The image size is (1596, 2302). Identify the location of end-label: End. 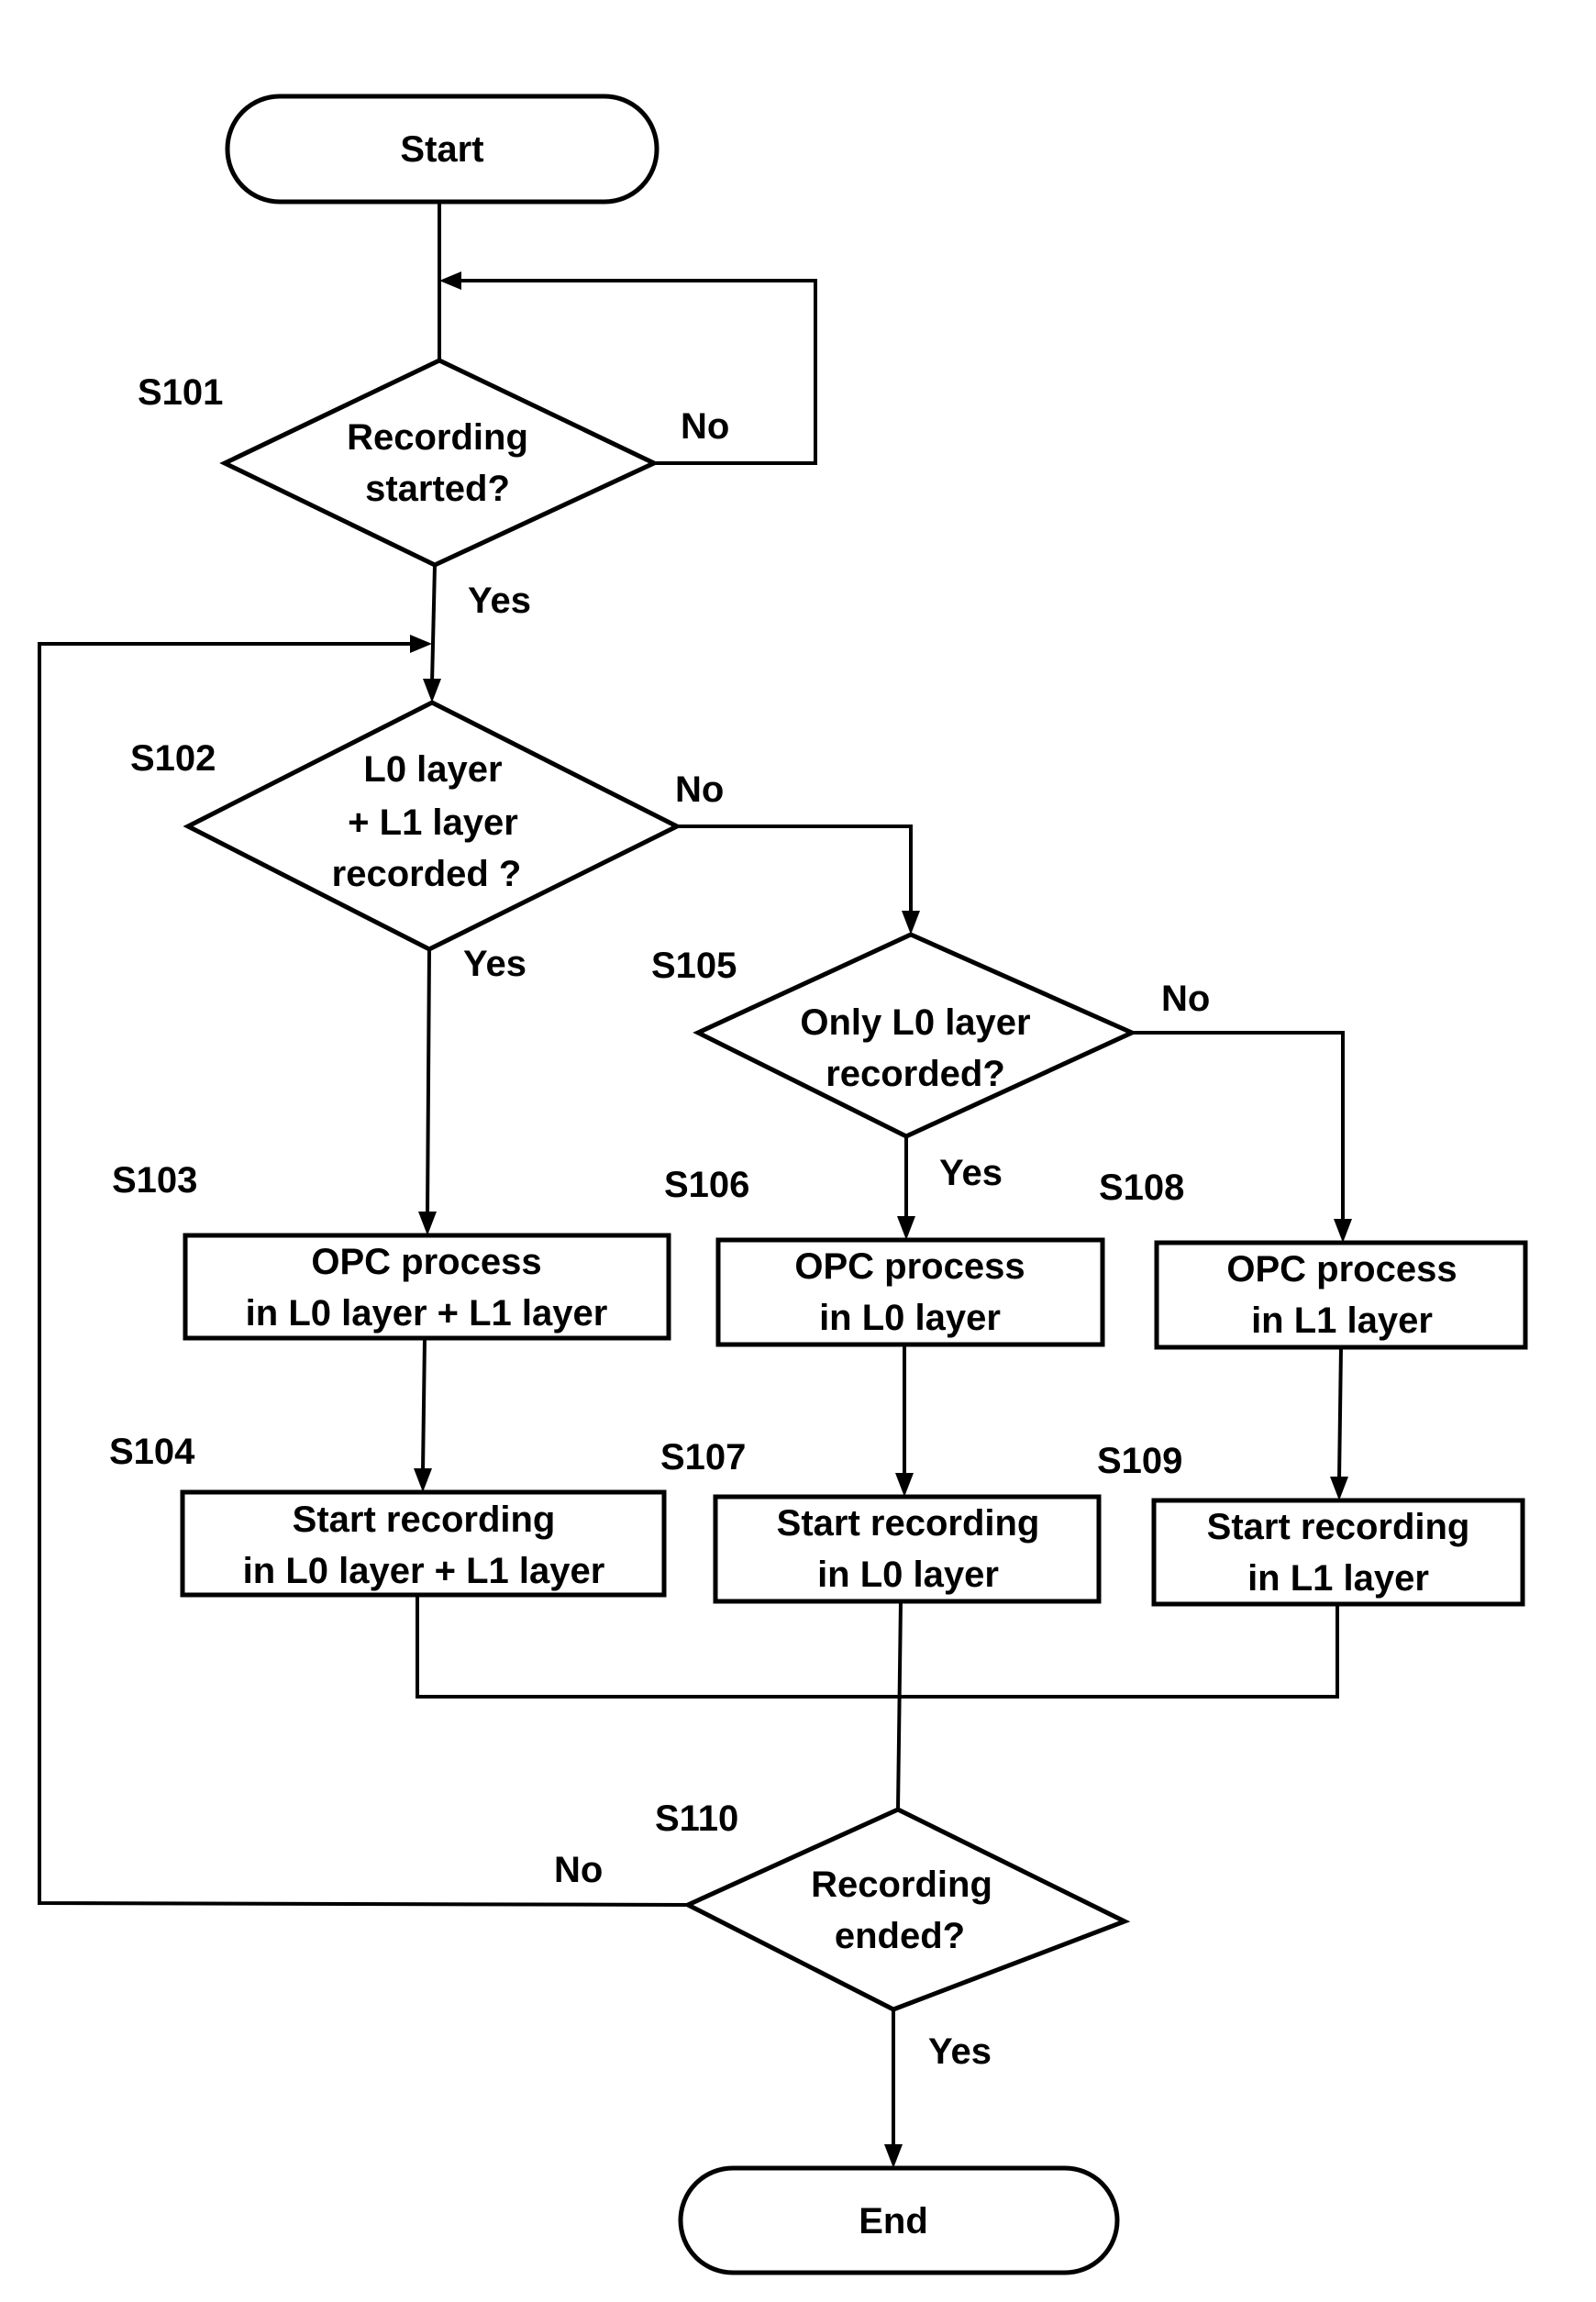
(893, 2221).